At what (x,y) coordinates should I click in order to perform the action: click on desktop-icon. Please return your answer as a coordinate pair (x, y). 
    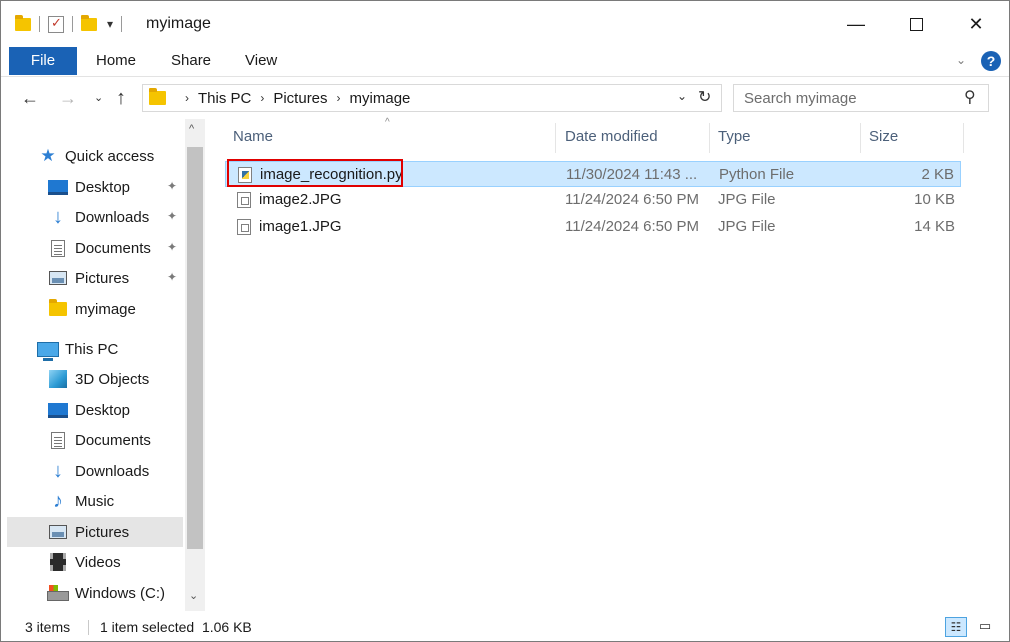
    Looking at the image, I should click on (58, 410).